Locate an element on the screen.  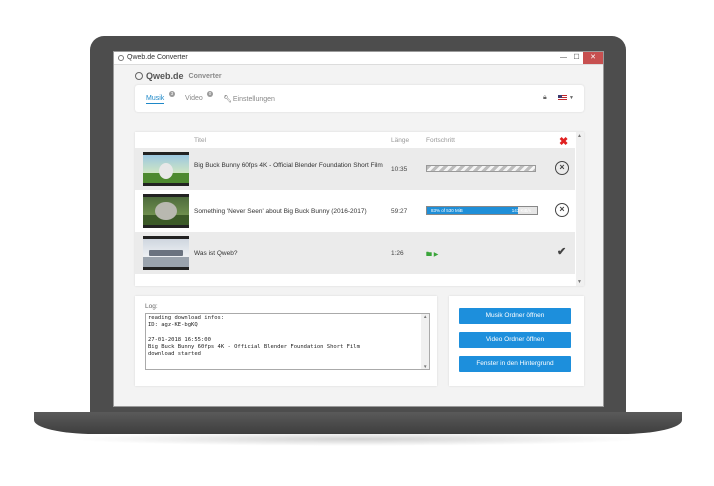
open-video-folder-button: Video Ordner öffnen is located at coordinates (515, 340).